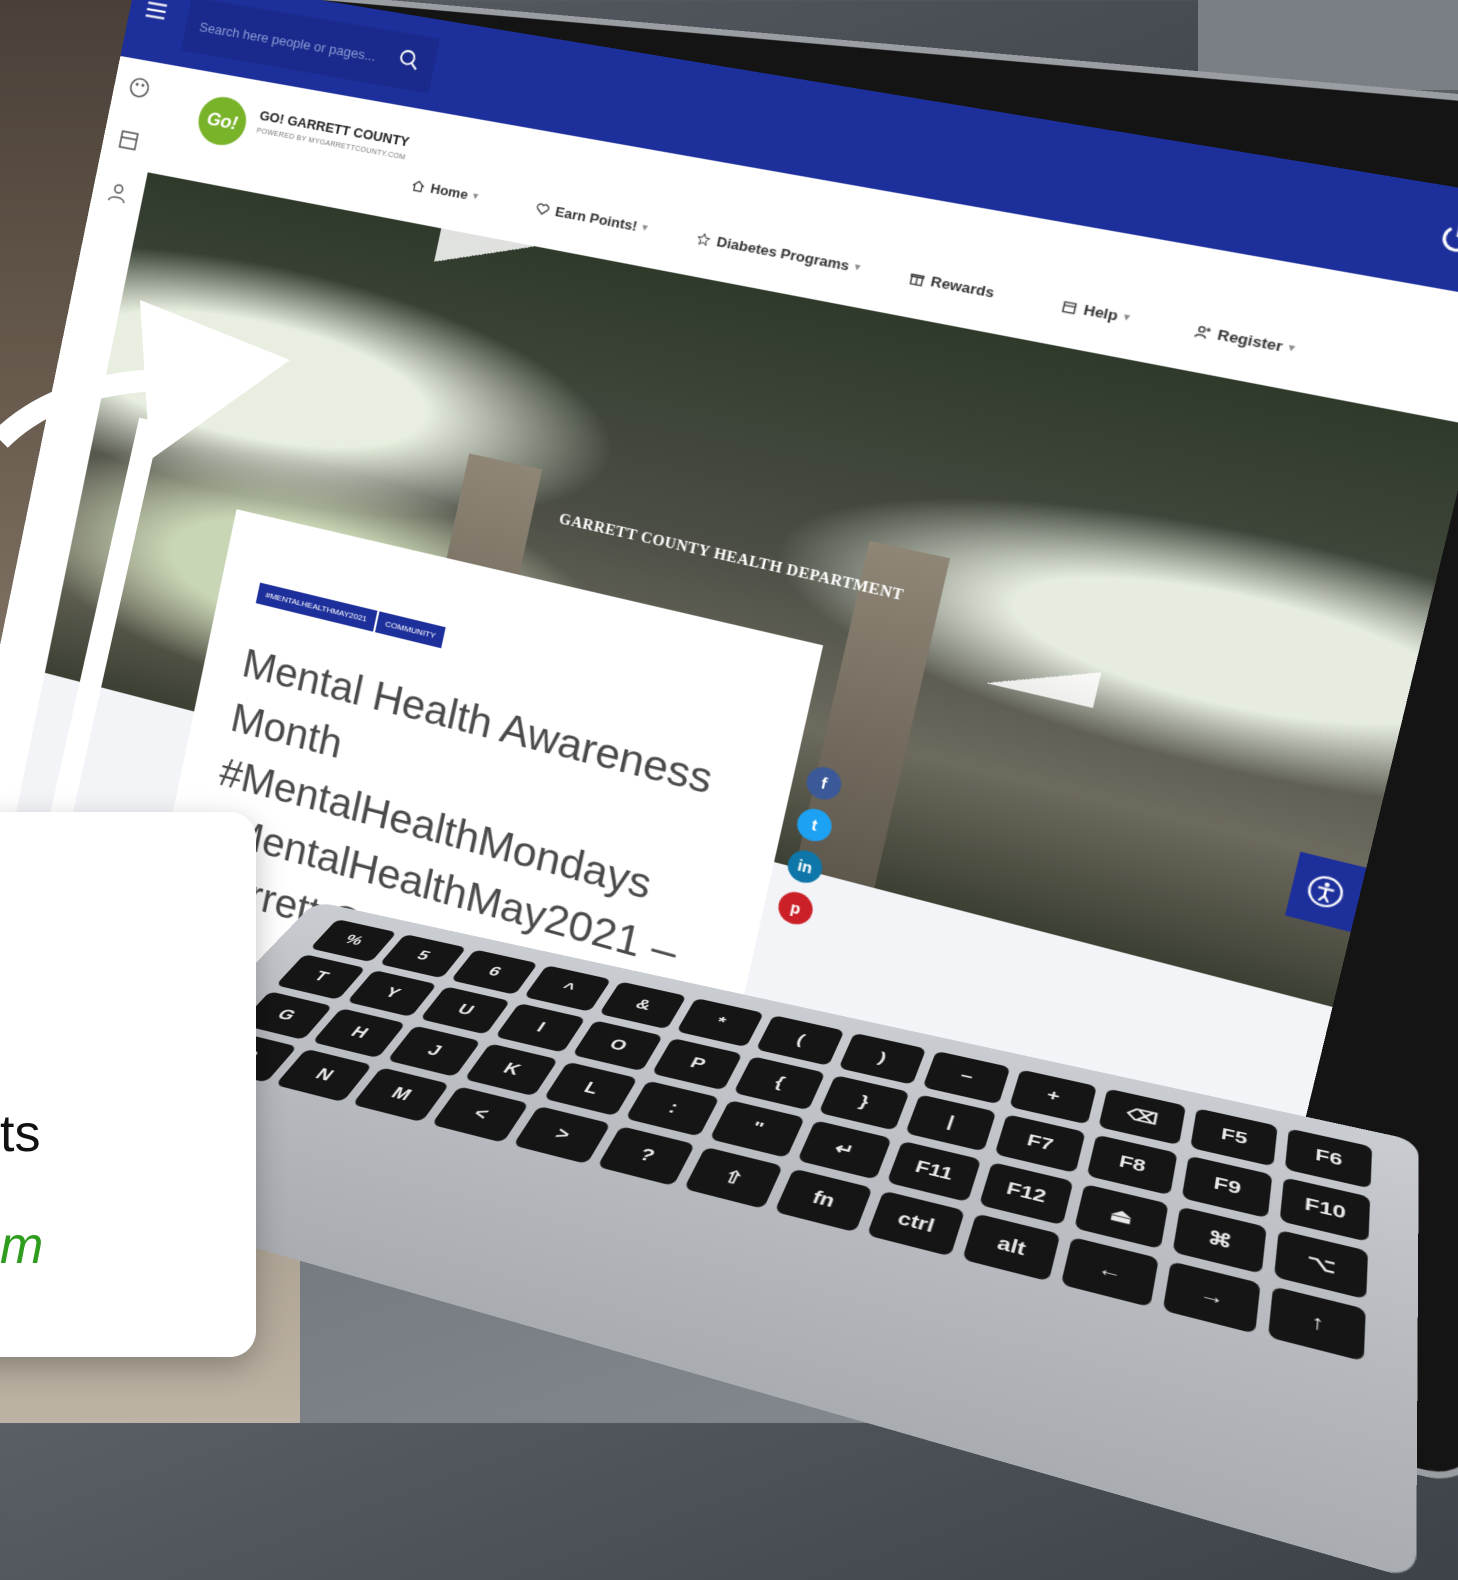  What do you see at coordinates (21, 1246) in the screenshot?
I see `callout-link: m` at bounding box center [21, 1246].